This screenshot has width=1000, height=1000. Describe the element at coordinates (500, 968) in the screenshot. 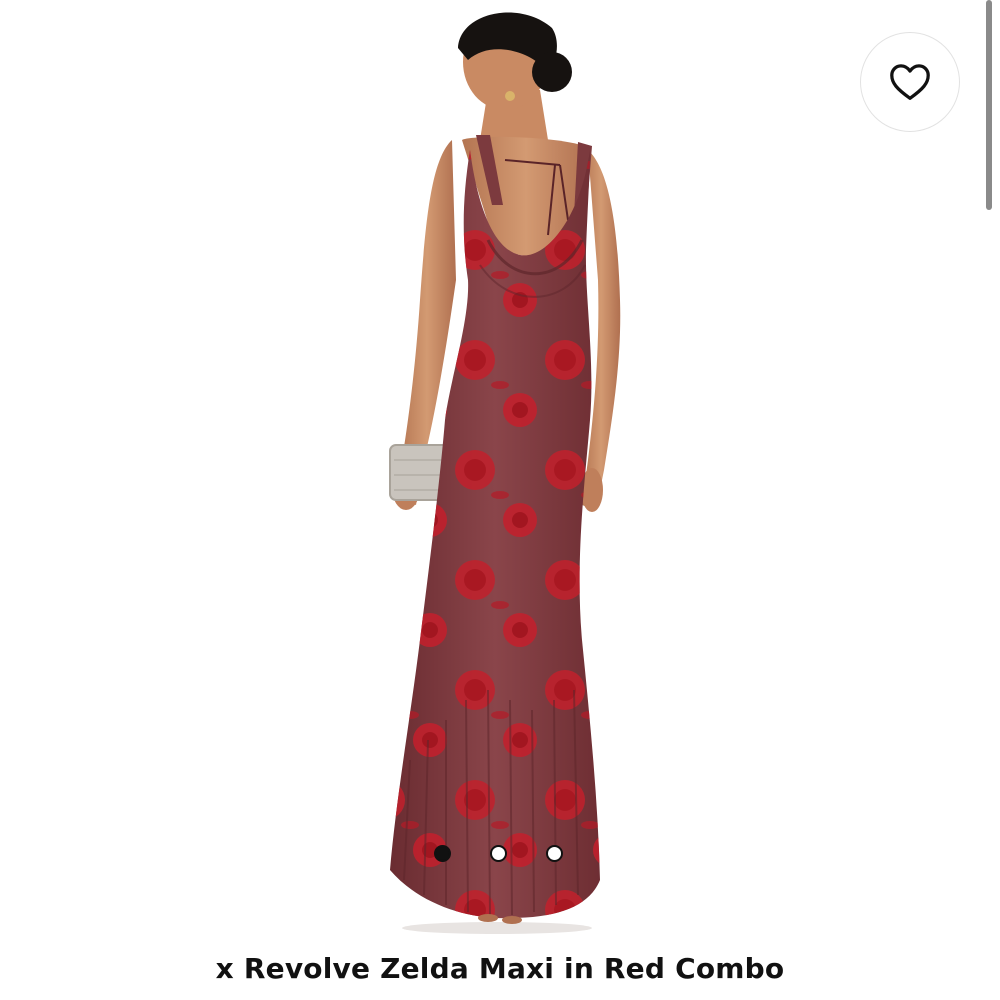

I see `product-title: x Revolve Zelda Maxi in Red Combo` at that location.